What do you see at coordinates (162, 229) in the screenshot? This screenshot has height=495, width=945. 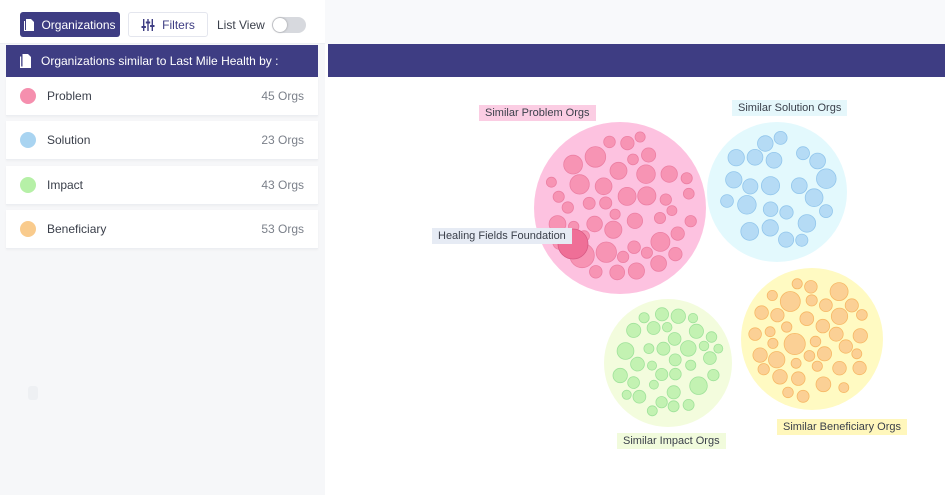 I see `category-card-beneficiary: Beneficiary 53 Orgs` at bounding box center [162, 229].